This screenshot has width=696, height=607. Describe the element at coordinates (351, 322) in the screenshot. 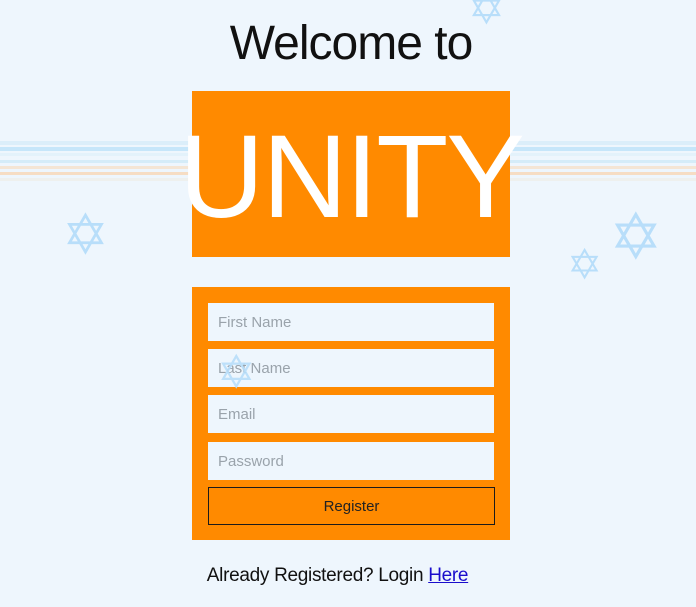

I see `first-name-field` at that location.